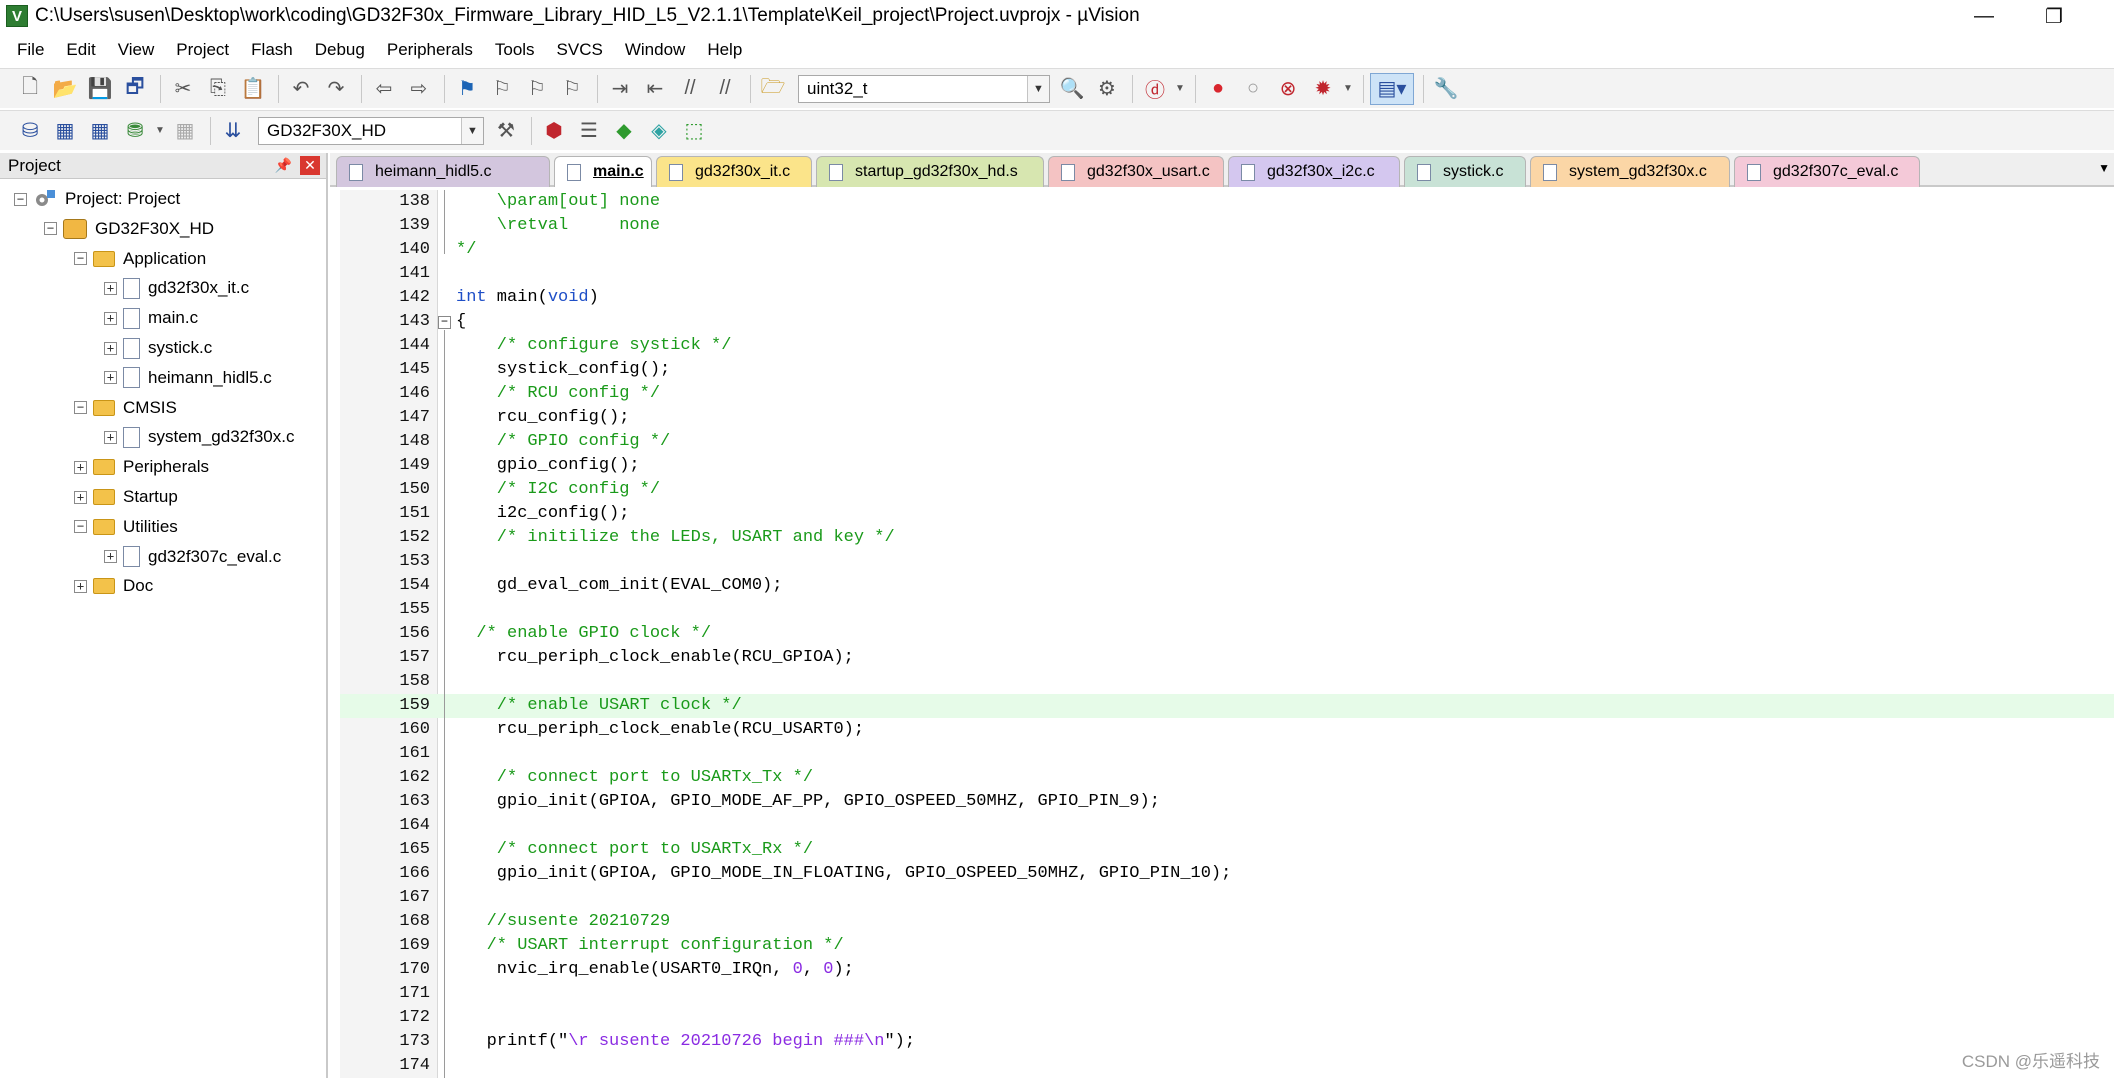  What do you see at coordinates (1136, 171) in the screenshot?
I see `editor-tab: gd32f30x_usart.c` at bounding box center [1136, 171].